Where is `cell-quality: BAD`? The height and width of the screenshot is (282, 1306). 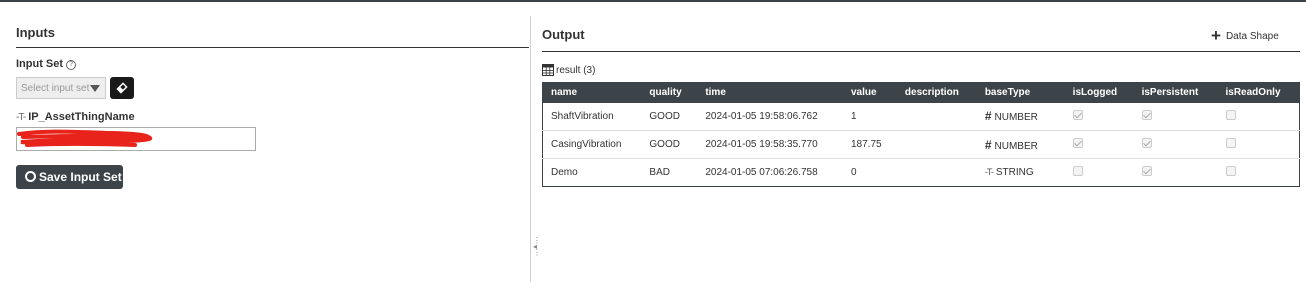 cell-quality: BAD is located at coordinates (659, 172).